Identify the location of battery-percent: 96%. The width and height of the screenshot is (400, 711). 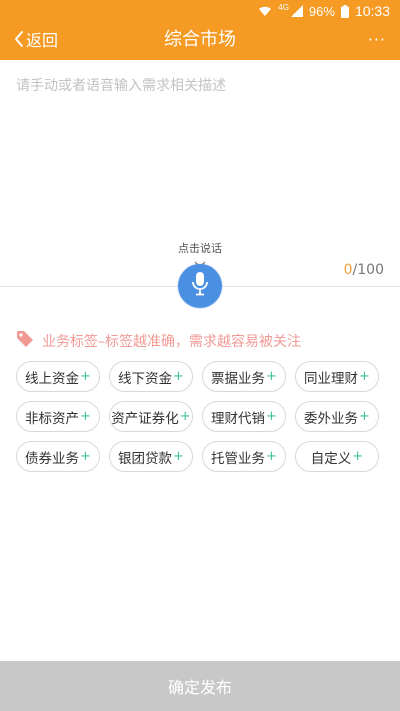
(321, 11).